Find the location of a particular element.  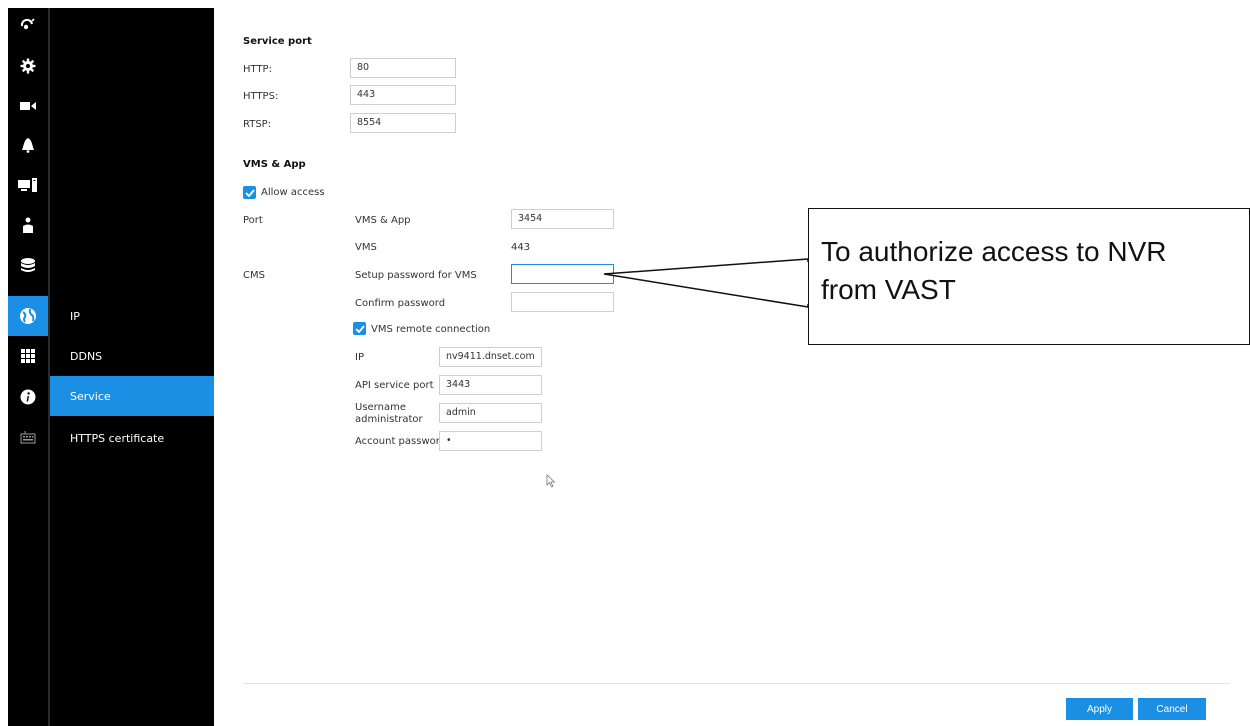

service-port-title: Service port is located at coordinates (277, 41).